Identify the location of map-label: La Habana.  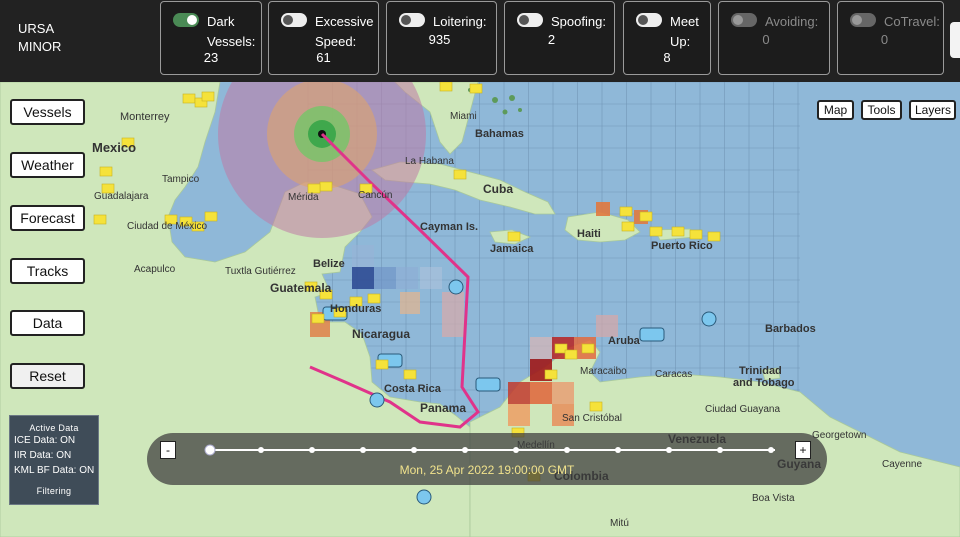
(429, 161).